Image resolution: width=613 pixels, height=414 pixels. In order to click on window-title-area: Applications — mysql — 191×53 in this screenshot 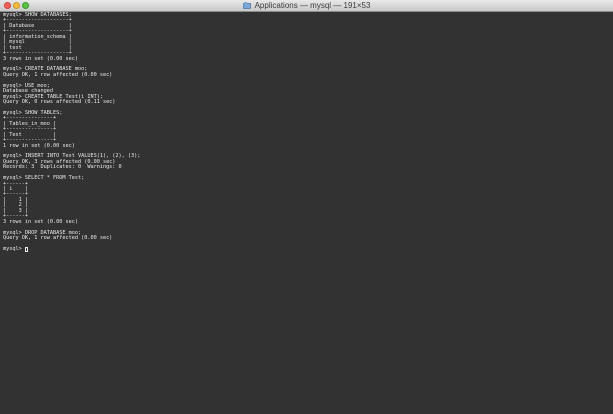, I will do `click(306, 6)`.